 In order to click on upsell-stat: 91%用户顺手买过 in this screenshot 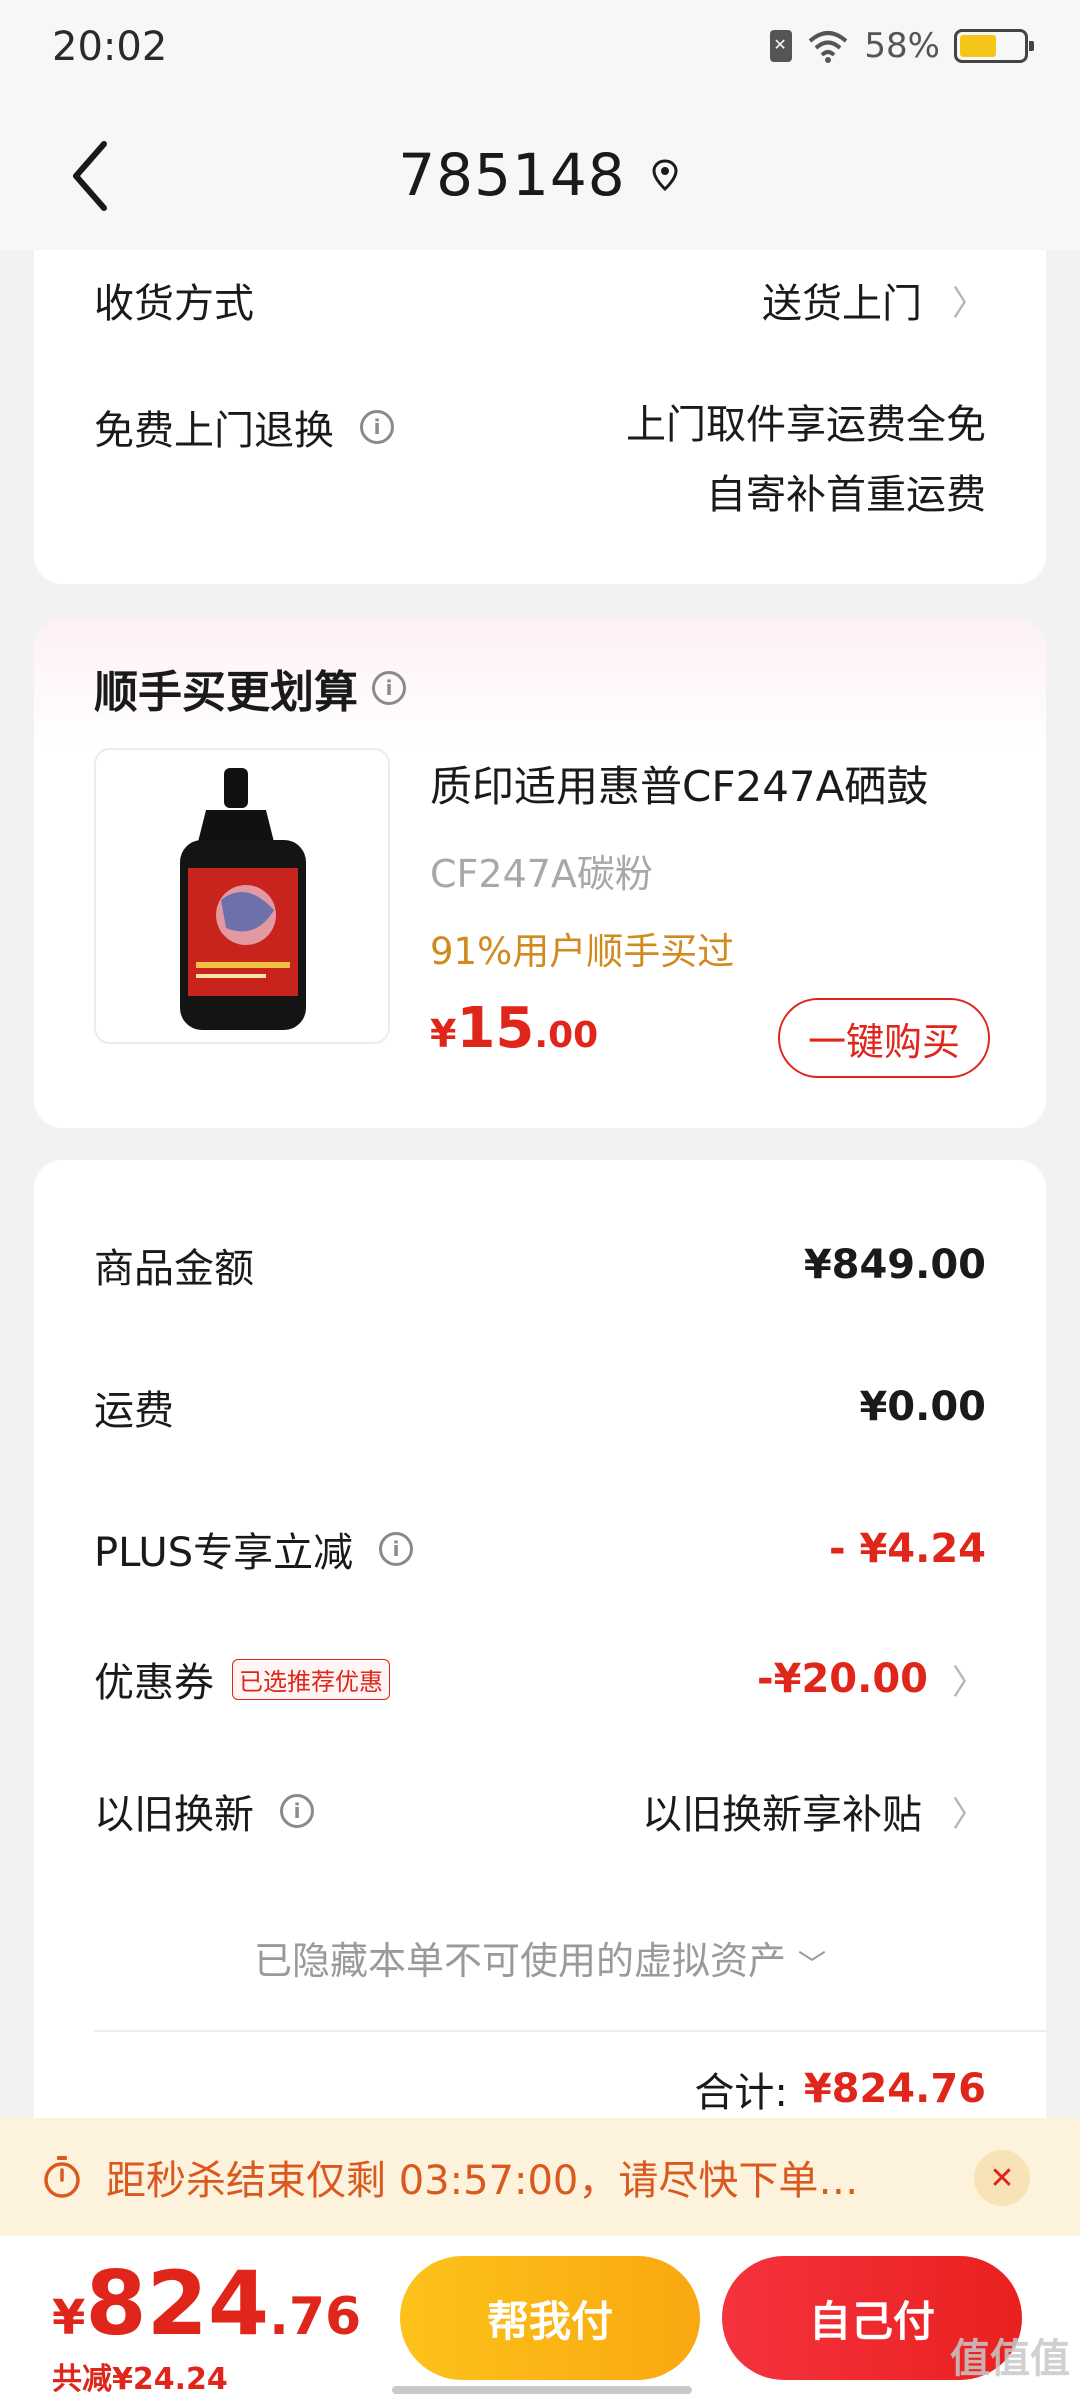, I will do `click(582, 951)`.